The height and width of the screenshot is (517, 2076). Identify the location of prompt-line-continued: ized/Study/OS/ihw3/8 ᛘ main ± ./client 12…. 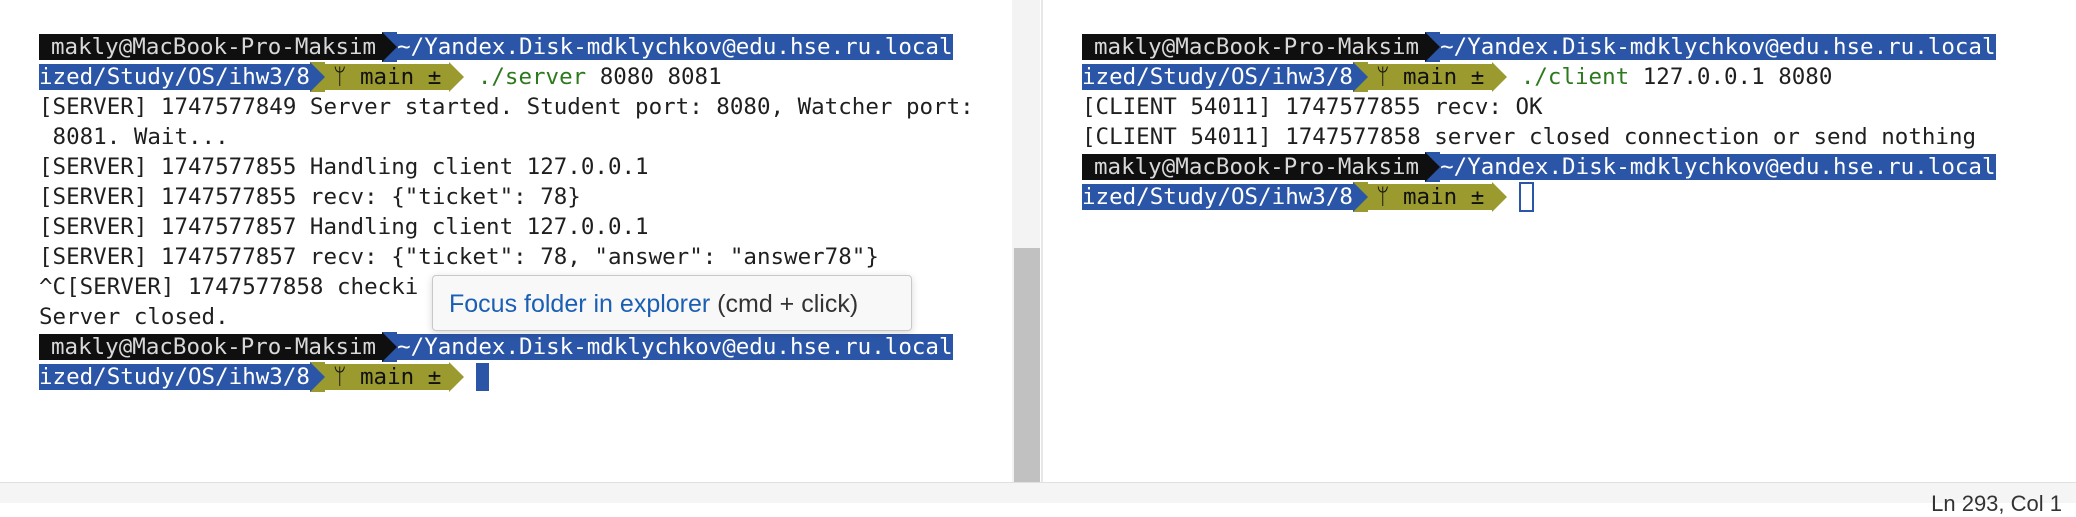
(1539, 77).